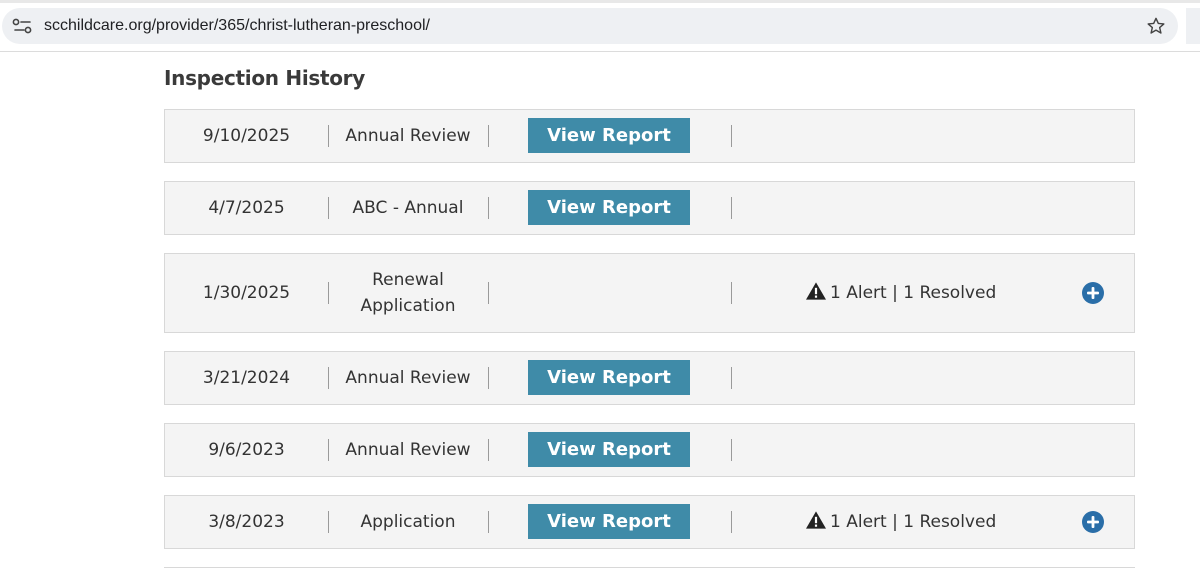 Image resolution: width=1200 pixels, height=571 pixels. Describe the element at coordinates (408, 522) in the screenshot. I see `inspection-type: Application` at that location.